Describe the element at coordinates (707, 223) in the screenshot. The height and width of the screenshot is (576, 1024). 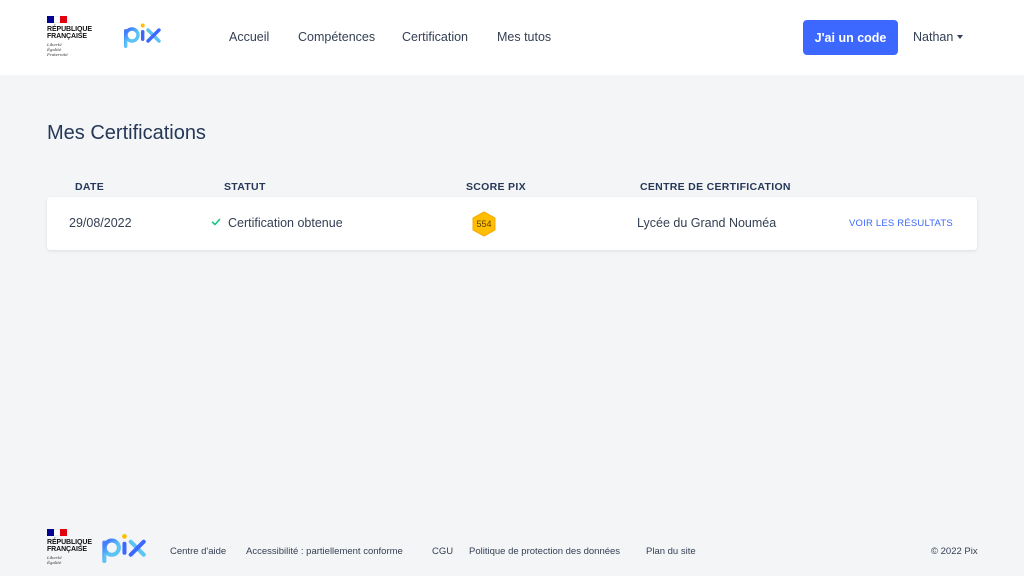
I see `cell-centre: Lycée du Grand Nouméa` at that location.